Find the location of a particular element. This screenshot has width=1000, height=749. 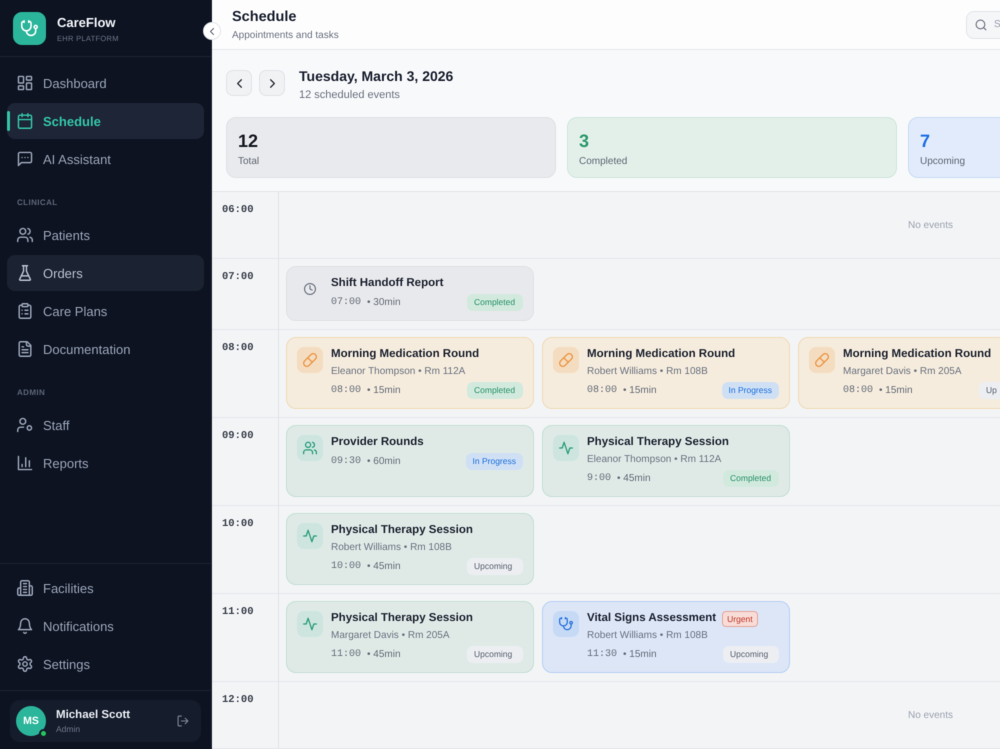

bell-icon is located at coordinates (25, 626).